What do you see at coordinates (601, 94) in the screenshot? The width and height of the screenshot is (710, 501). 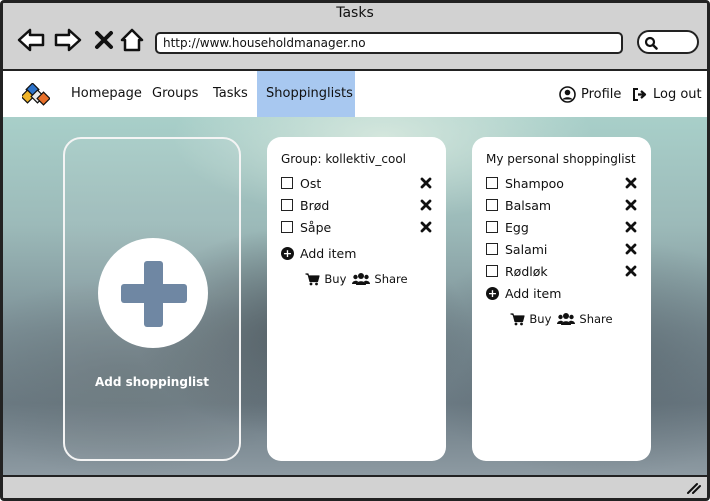 I see `profile-label: Profile` at bounding box center [601, 94].